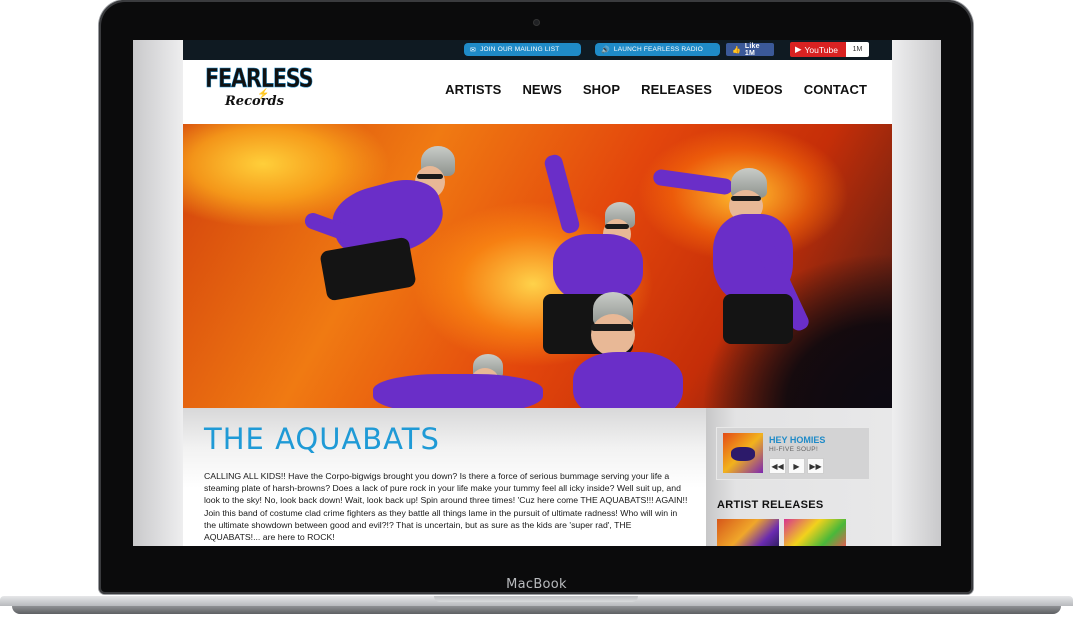  What do you see at coordinates (798, 49) in the screenshot?
I see `youtube-play-icon: ▶` at bounding box center [798, 49].